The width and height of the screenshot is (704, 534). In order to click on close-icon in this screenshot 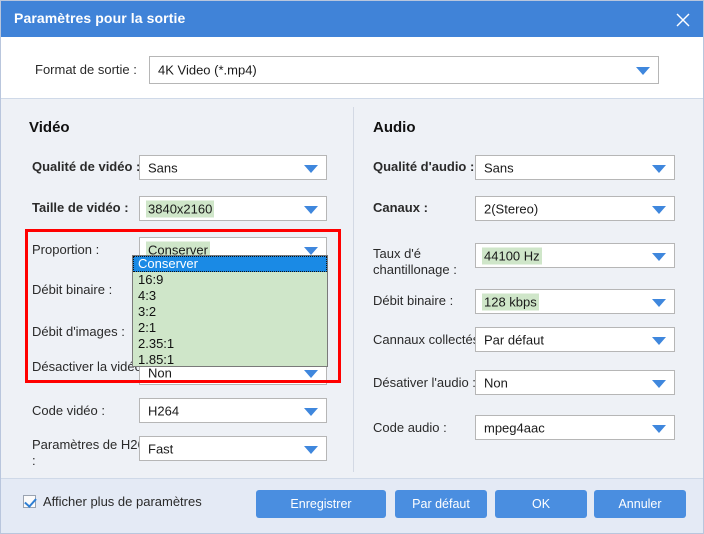, I will do `click(683, 19)`.